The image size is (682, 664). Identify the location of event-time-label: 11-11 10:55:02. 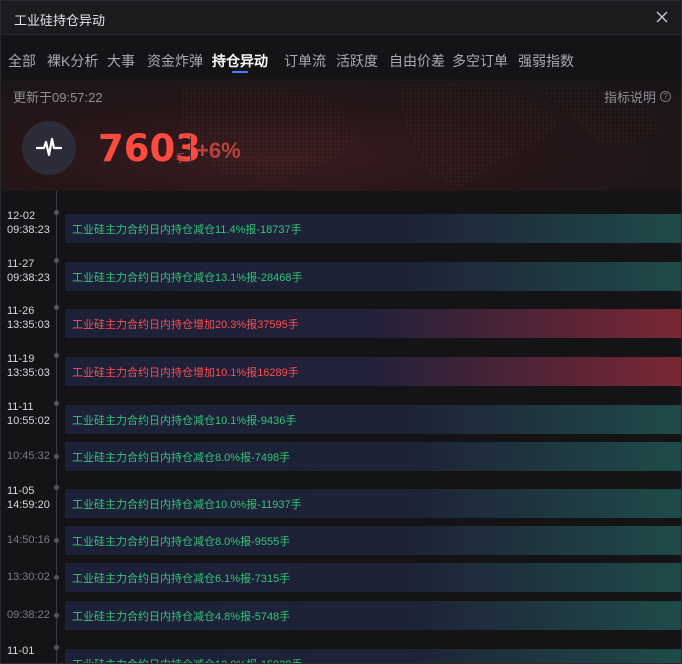
(28, 414).